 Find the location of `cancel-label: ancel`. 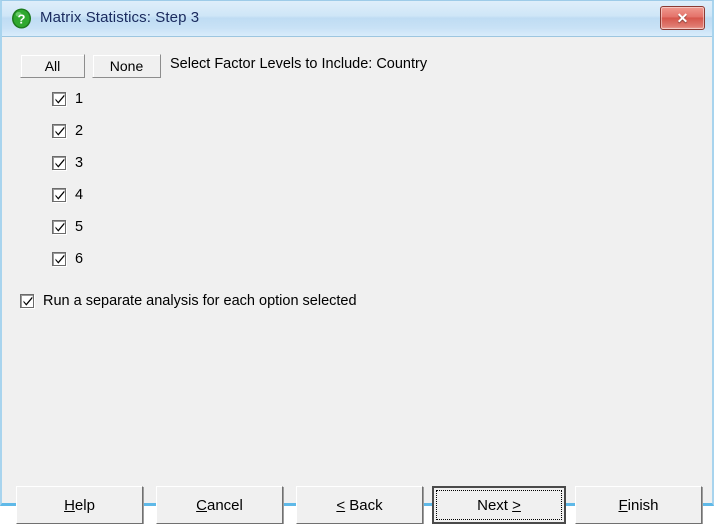

cancel-label: ancel is located at coordinates (224, 505).